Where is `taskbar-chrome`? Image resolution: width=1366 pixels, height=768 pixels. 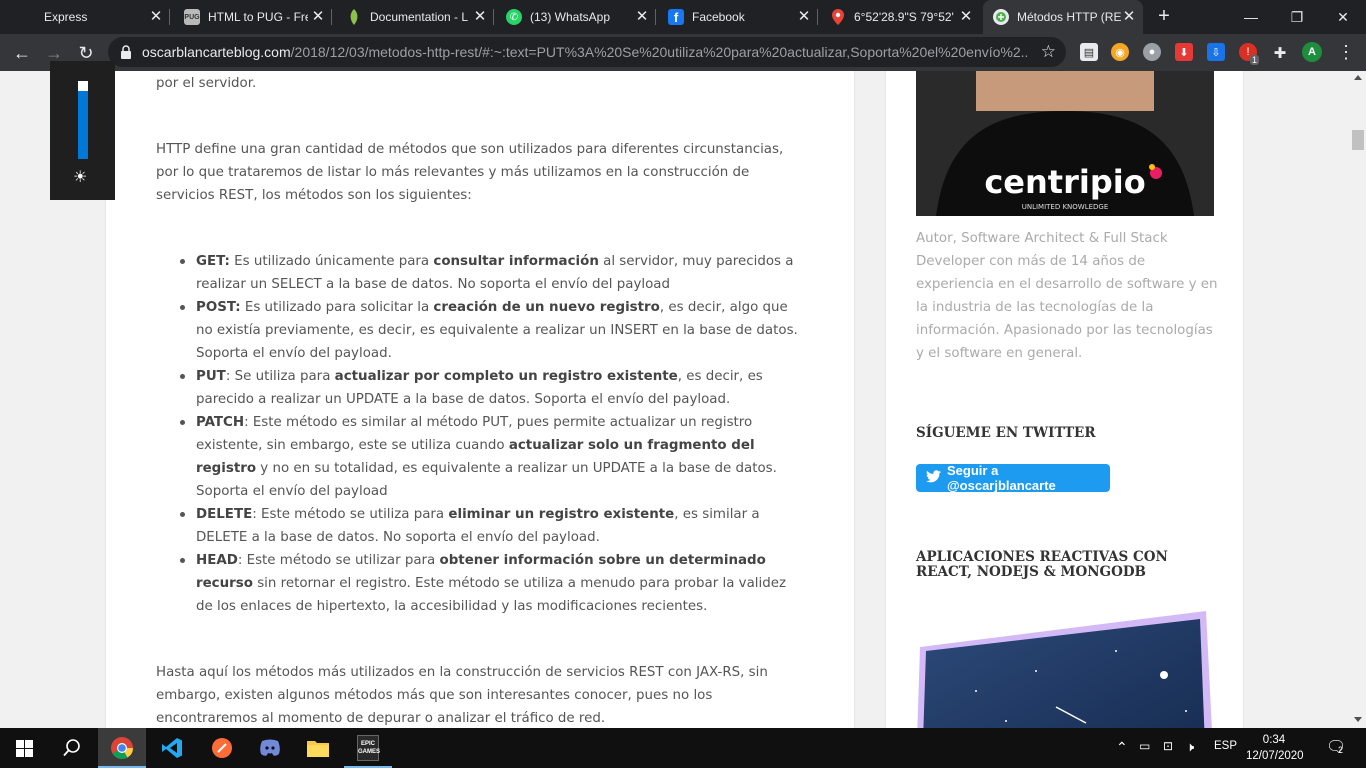 taskbar-chrome is located at coordinates (122, 748).